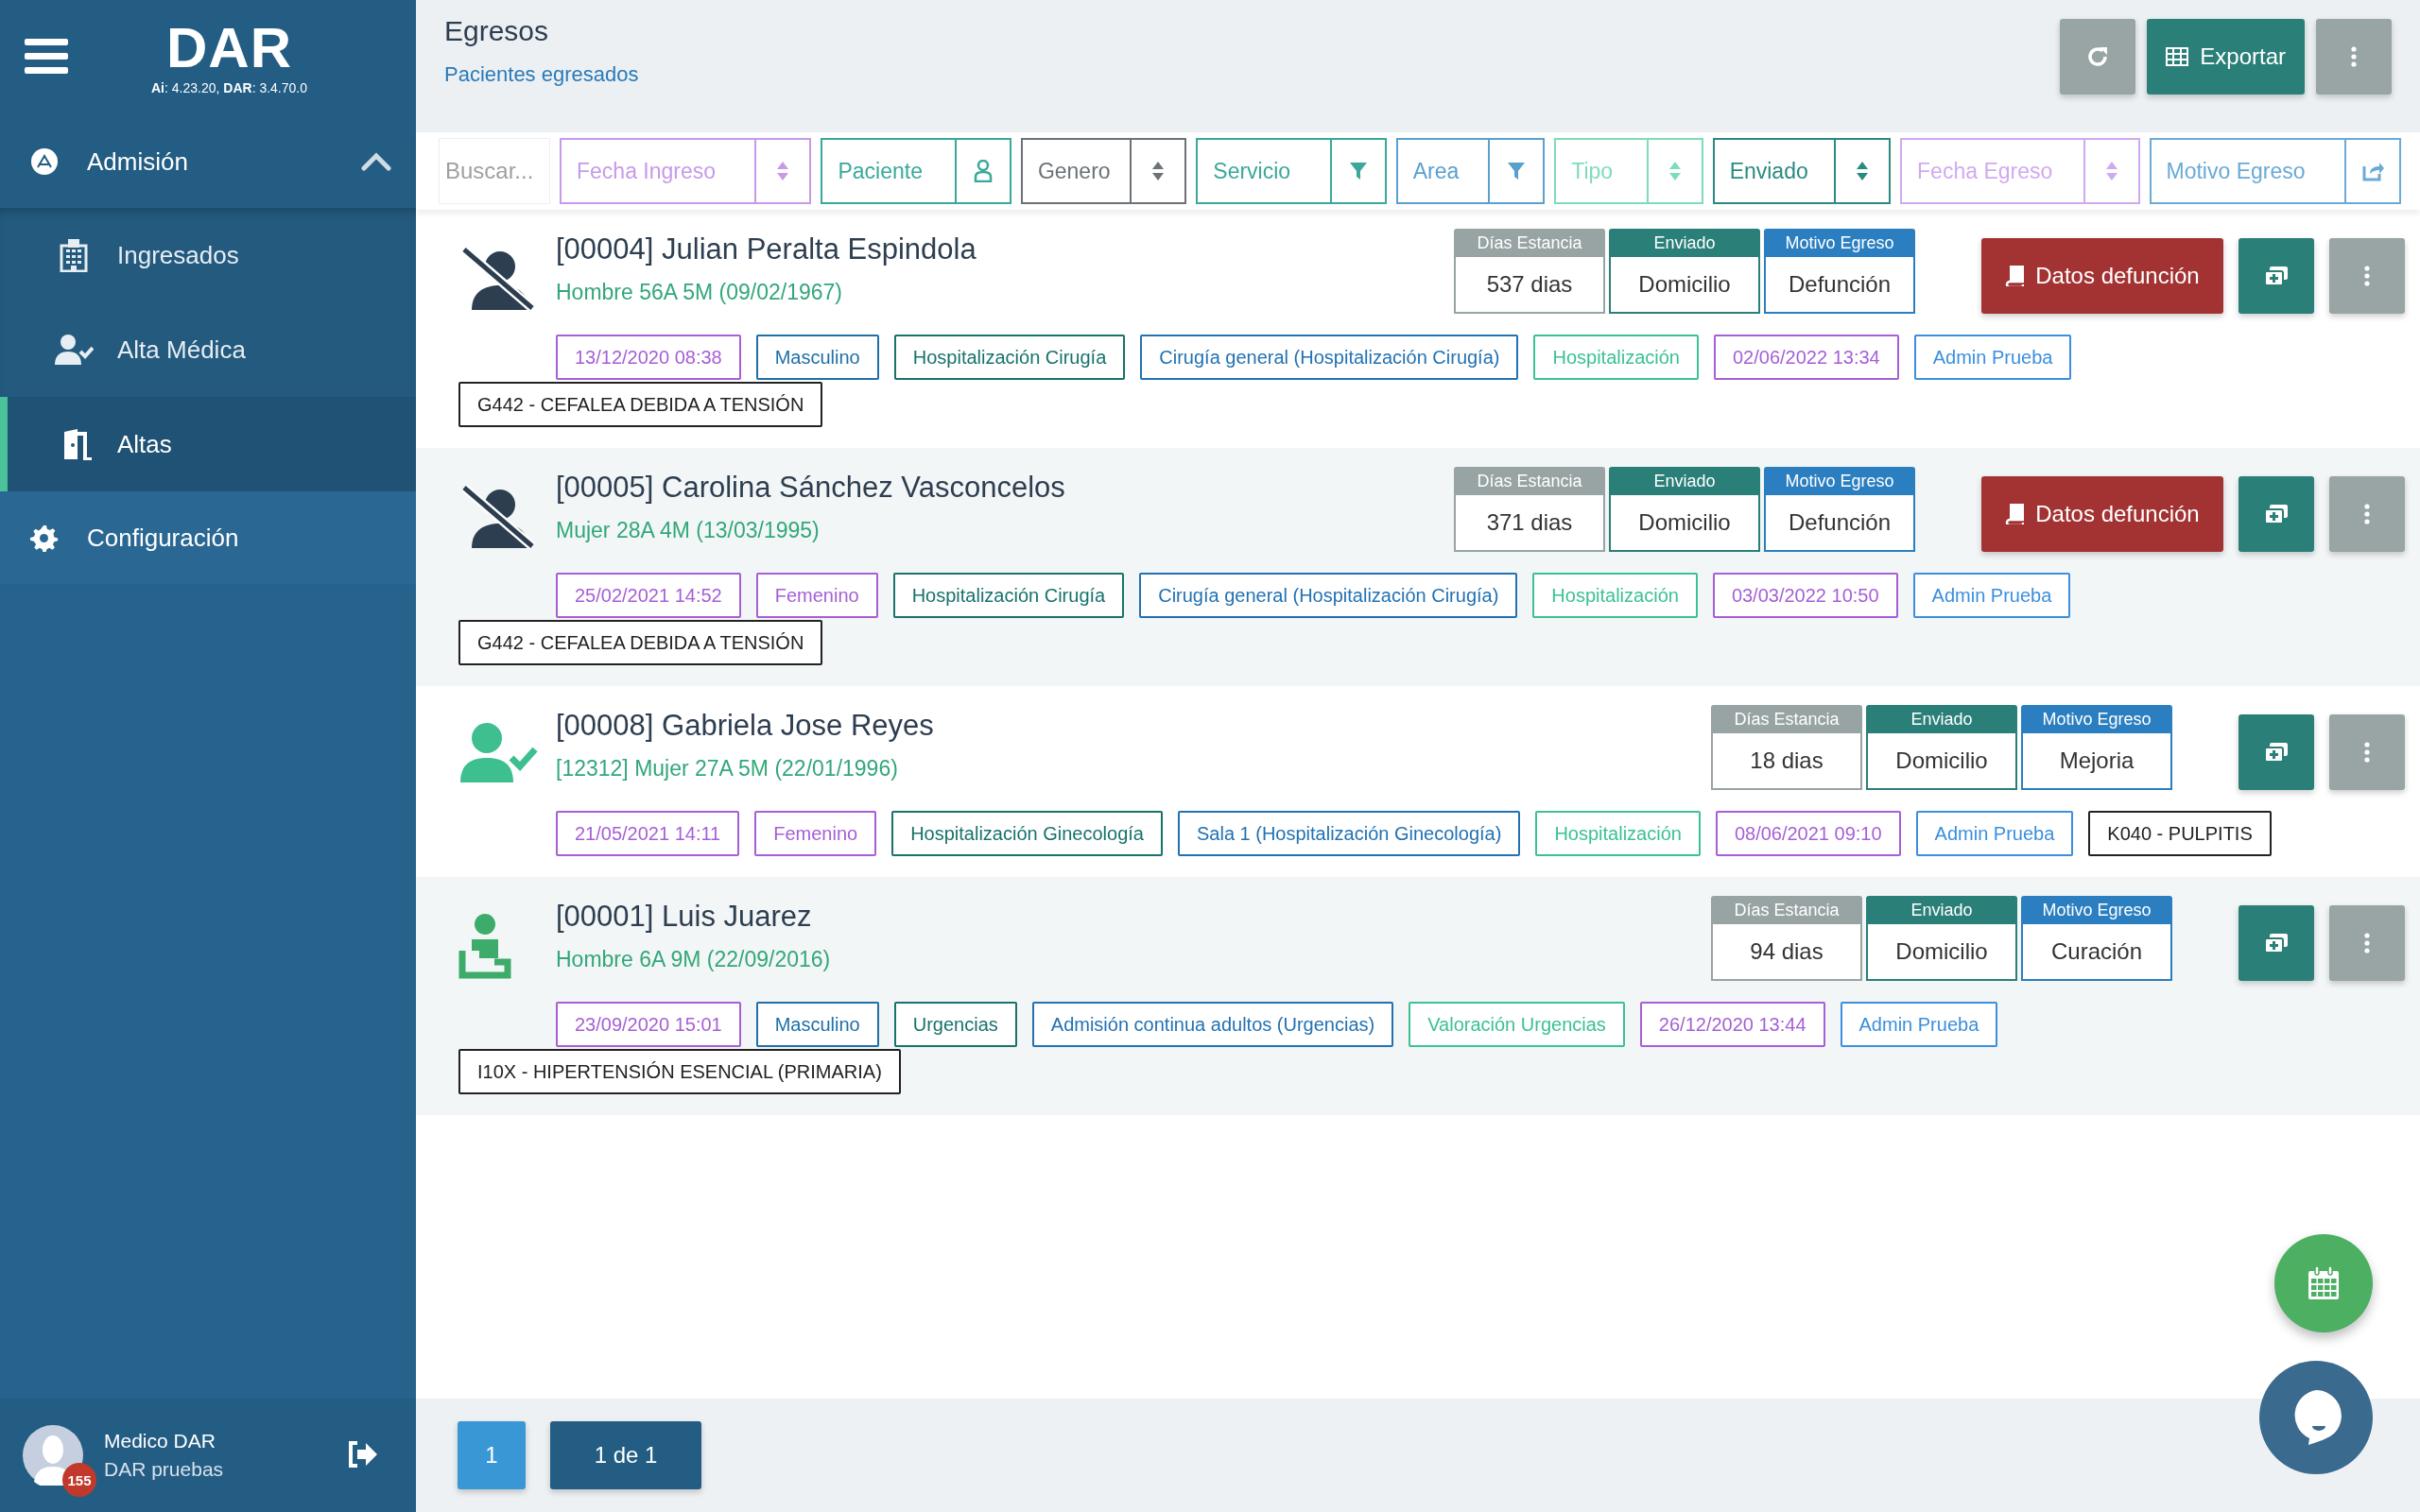 The width and height of the screenshot is (2420, 1512). I want to click on version-text: Ai: 4.23.20, DAR: 3.4.70.0, so click(229, 87).